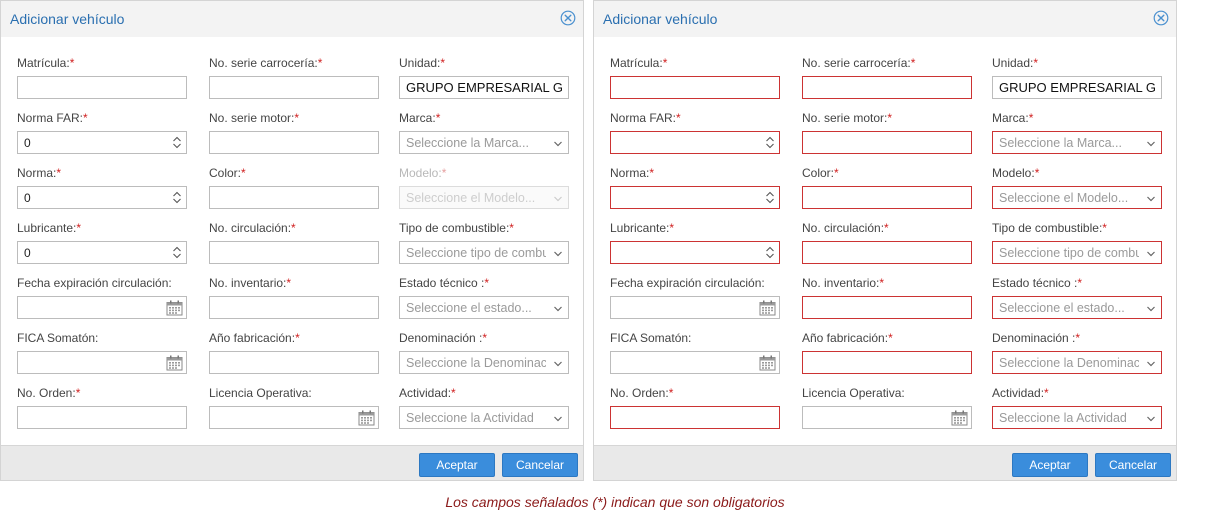  What do you see at coordinates (845, 118) in the screenshot?
I see `label-text: No. serie motor:` at bounding box center [845, 118].